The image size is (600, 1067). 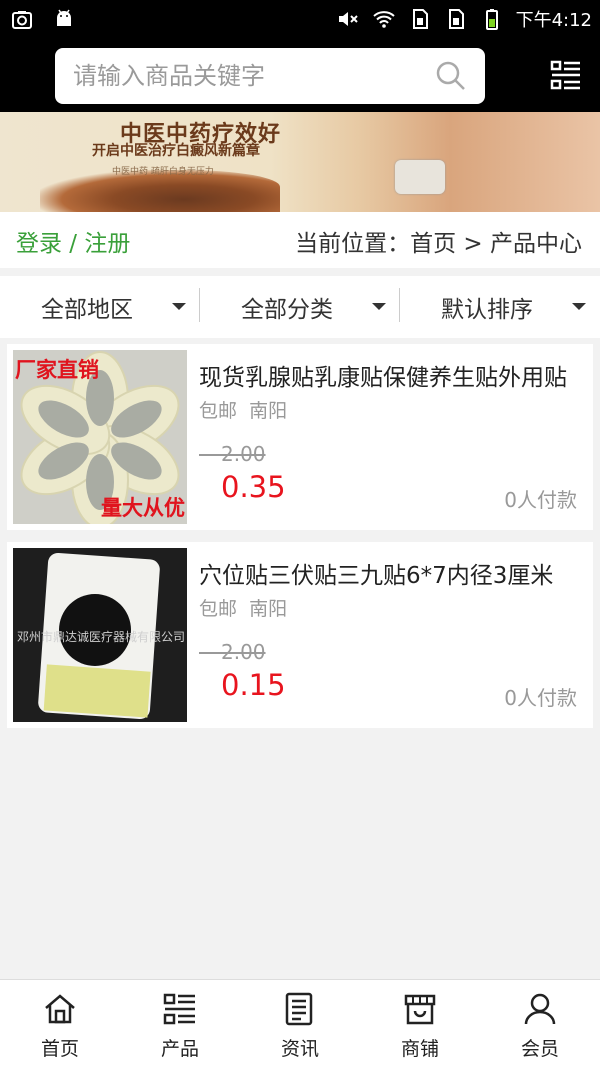 What do you see at coordinates (253, 487) in the screenshot?
I see `product-price: 0.35` at bounding box center [253, 487].